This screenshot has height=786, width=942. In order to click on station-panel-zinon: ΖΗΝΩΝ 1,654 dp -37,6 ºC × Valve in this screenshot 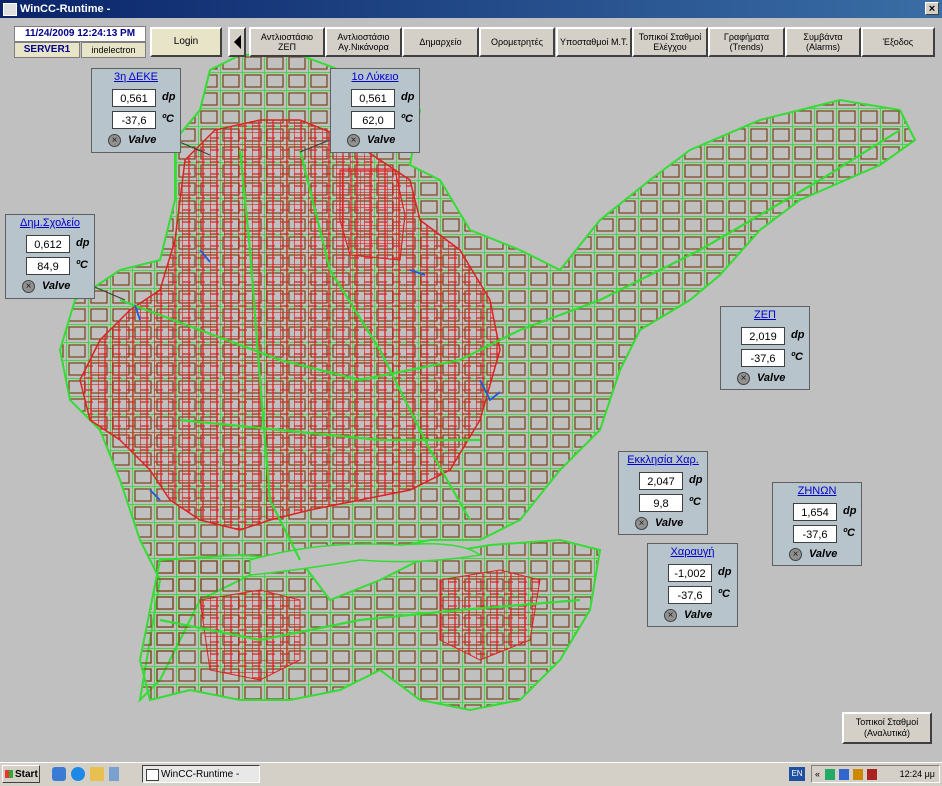, I will do `click(817, 524)`.